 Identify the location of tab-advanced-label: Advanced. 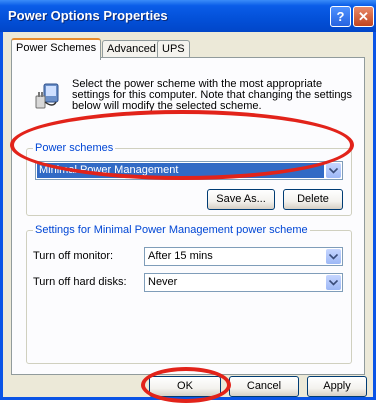
(131, 49).